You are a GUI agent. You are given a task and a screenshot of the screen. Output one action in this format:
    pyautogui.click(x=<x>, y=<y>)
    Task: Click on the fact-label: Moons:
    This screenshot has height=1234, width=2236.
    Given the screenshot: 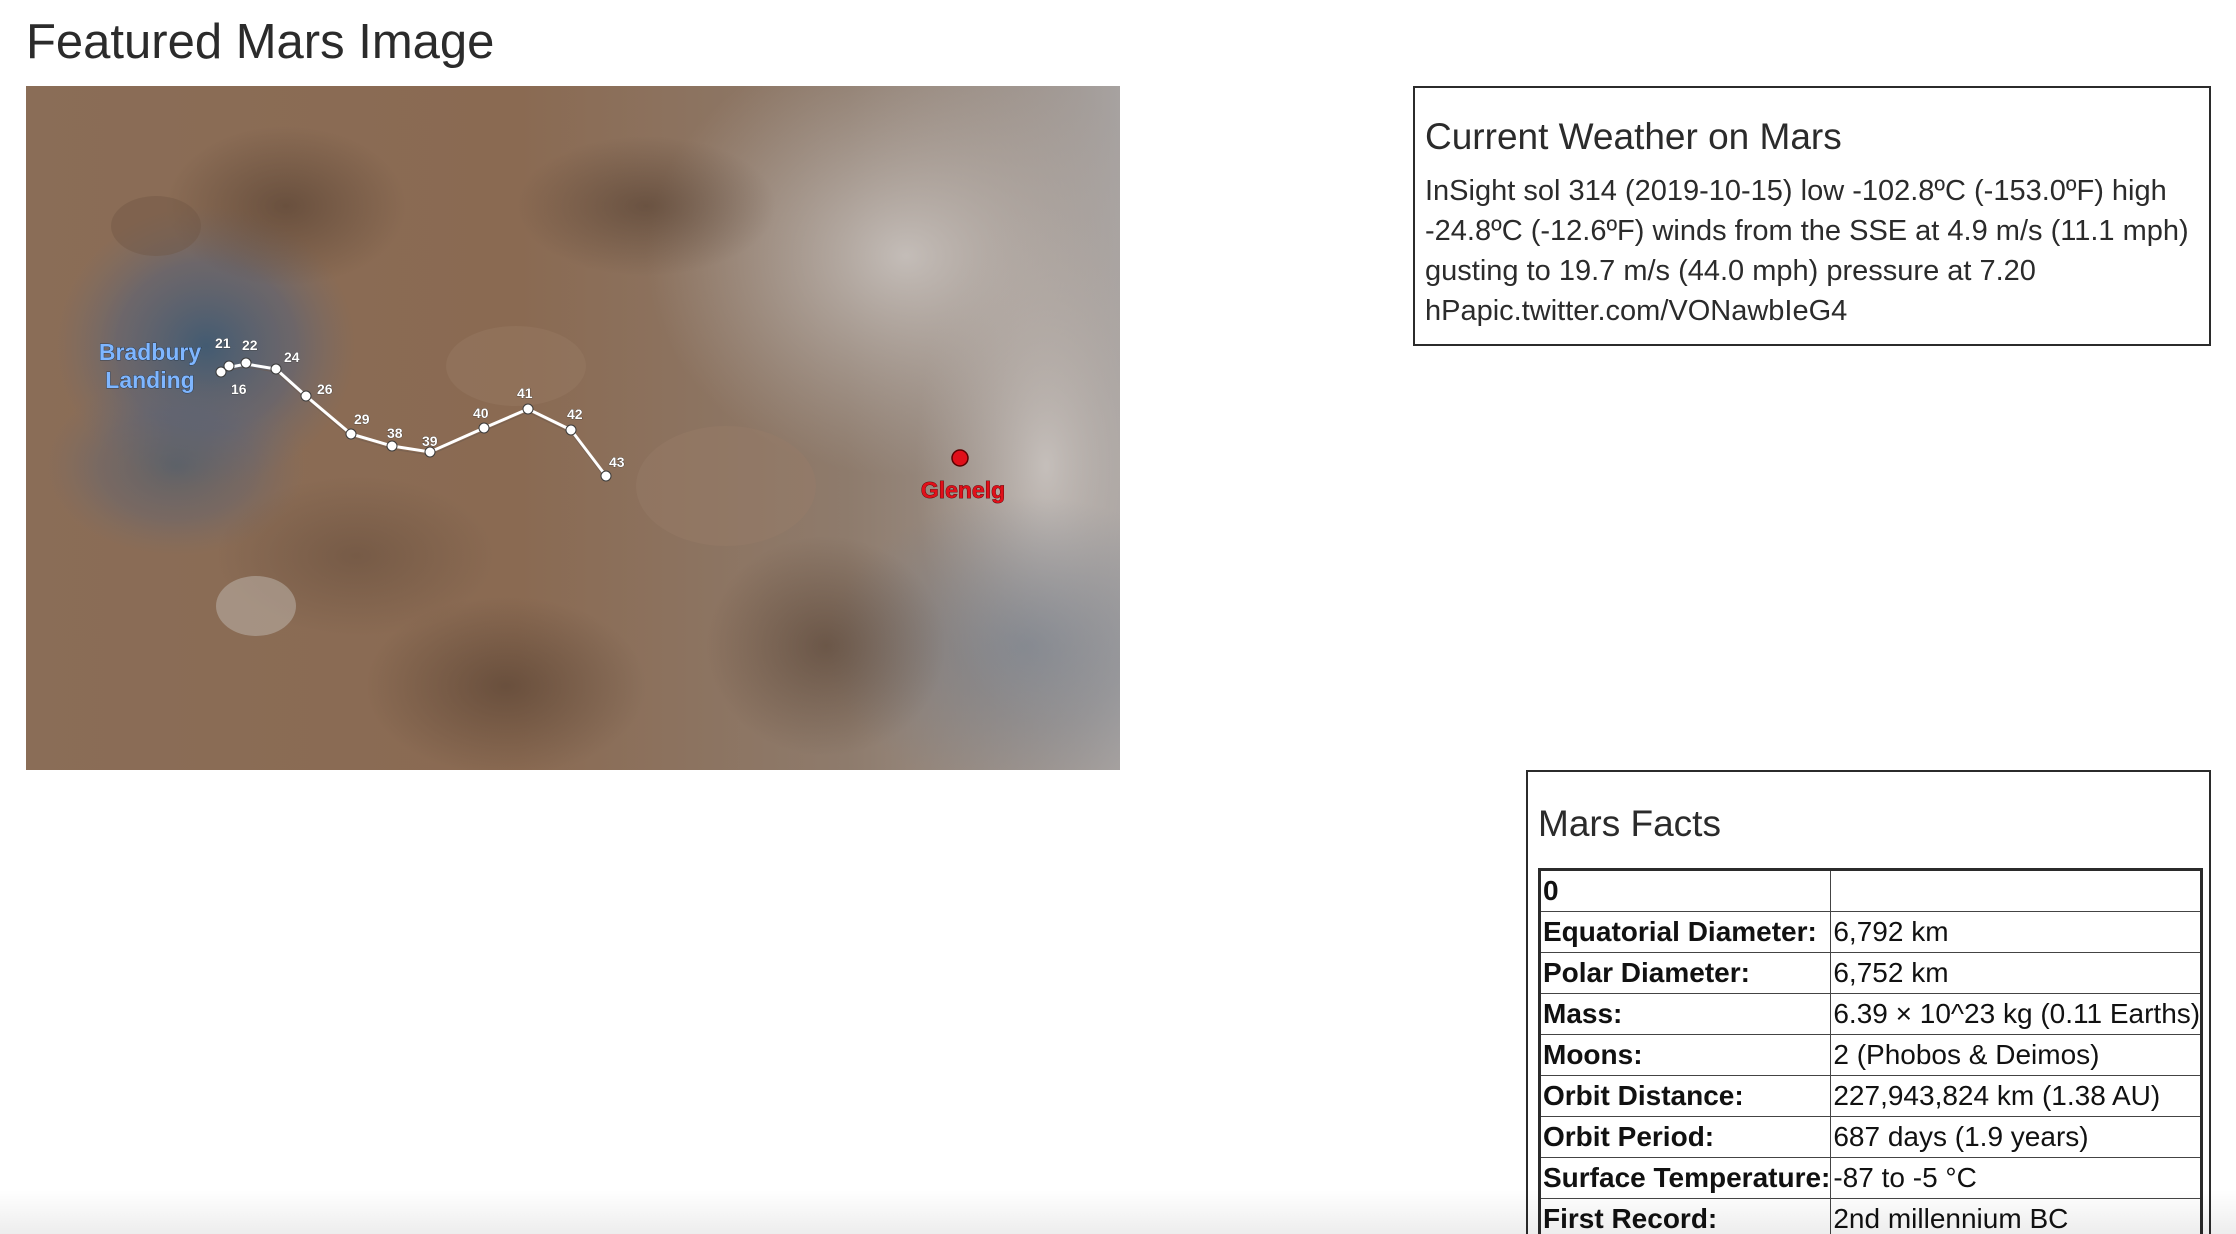 What is the action you would take?
    pyautogui.click(x=1685, y=1055)
    